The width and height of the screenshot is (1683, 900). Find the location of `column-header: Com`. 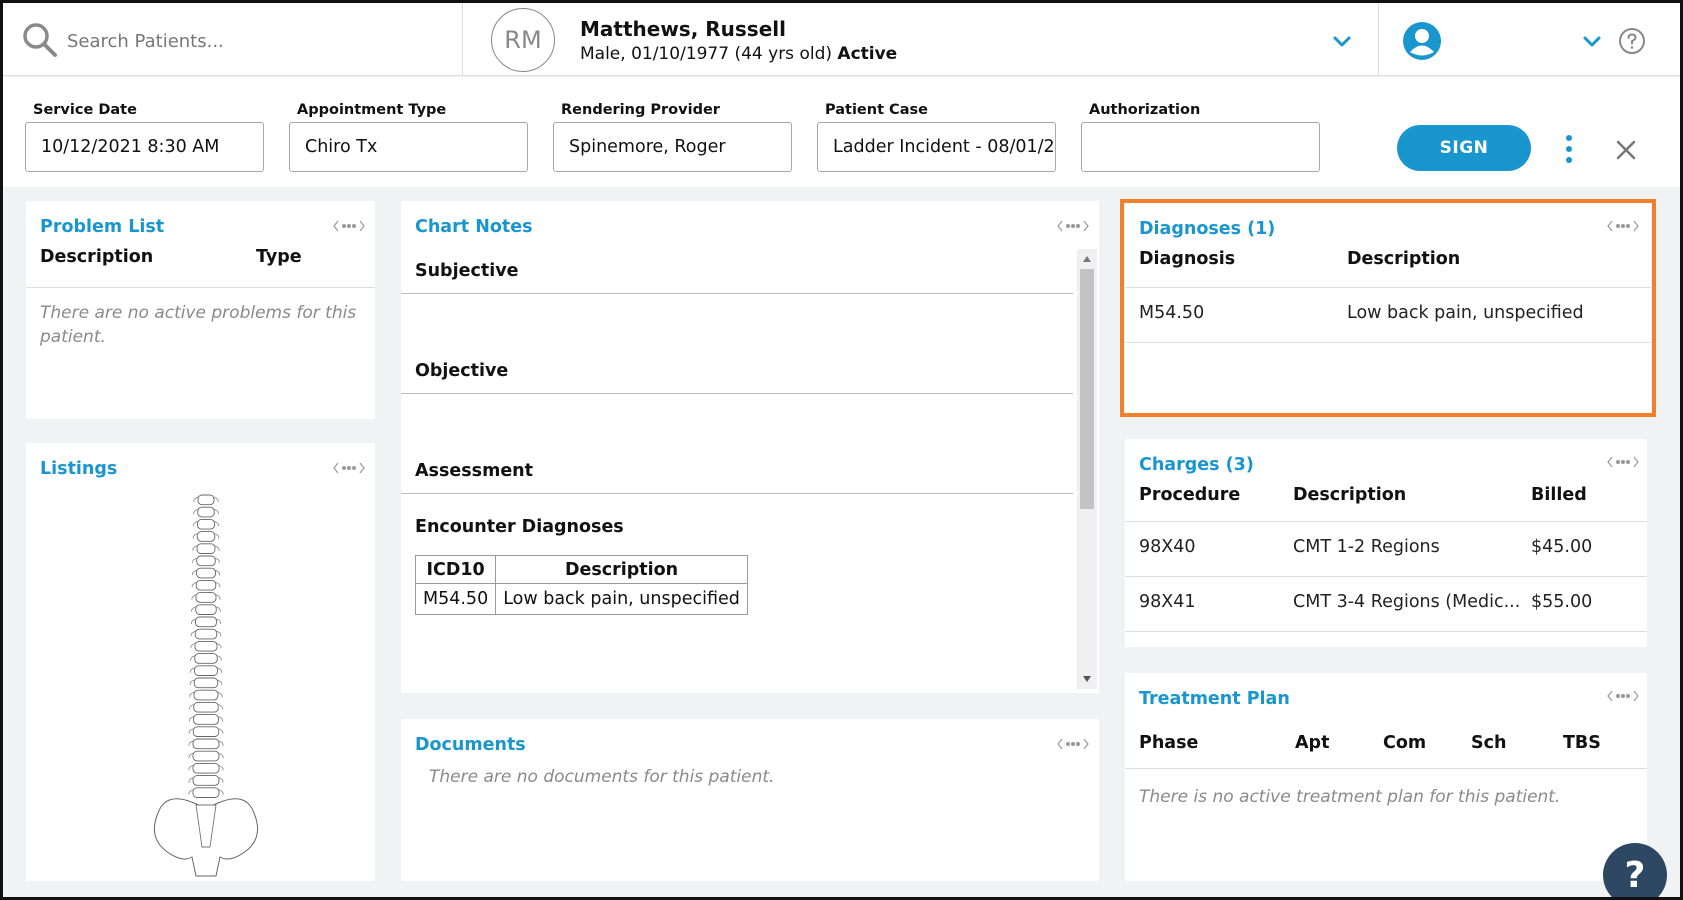

column-header: Com is located at coordinates (1404, 743).